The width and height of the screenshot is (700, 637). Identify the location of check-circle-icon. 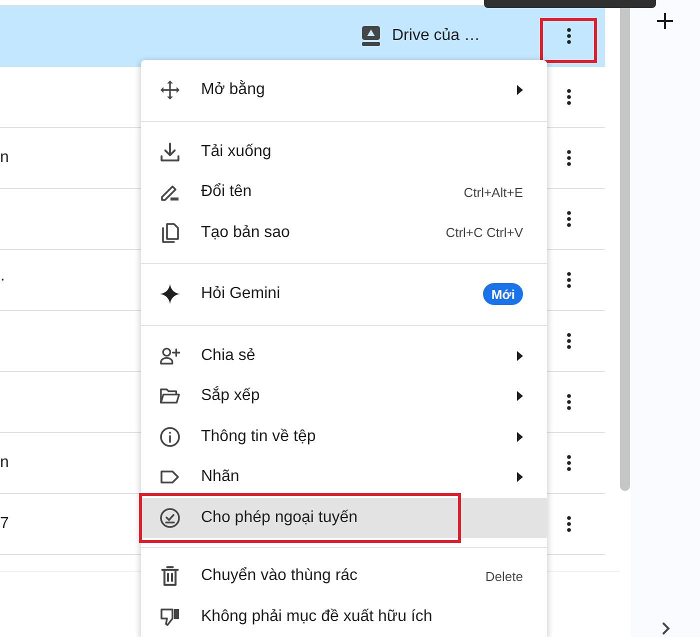
(170, 518).